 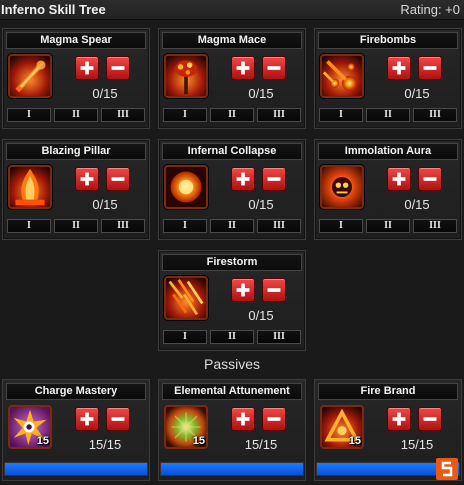 What do you see at coordinates (30, 187) in the screenshot?
I see `blazing-pillar-icon` at bounding box center [30, 187].